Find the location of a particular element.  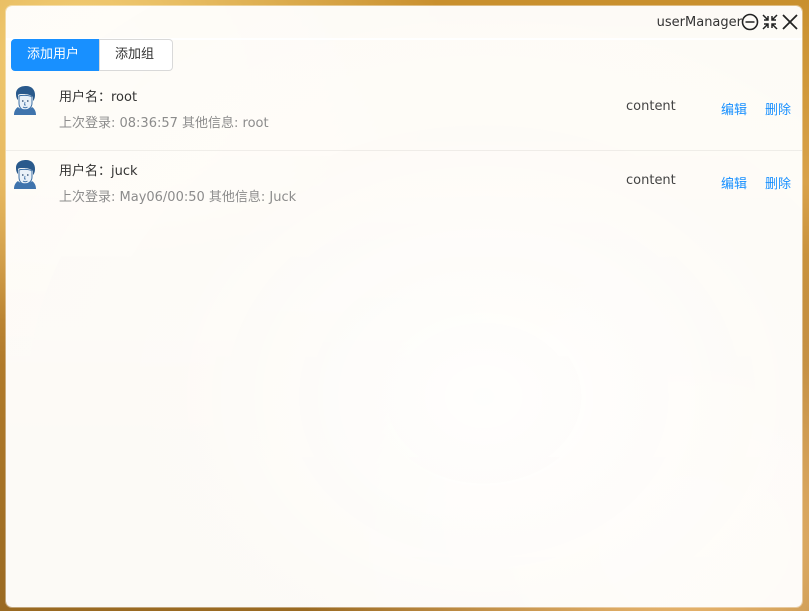

restore-button is located at coordinates (770, 22).